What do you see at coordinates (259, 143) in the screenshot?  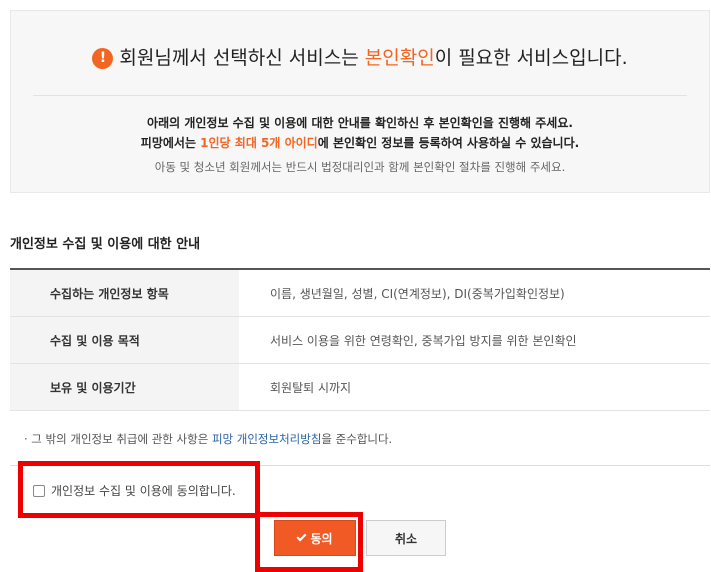 I see `notice-line-2-accent: 1인당 최대 5개 아이디` at bounding box center [259, 143].